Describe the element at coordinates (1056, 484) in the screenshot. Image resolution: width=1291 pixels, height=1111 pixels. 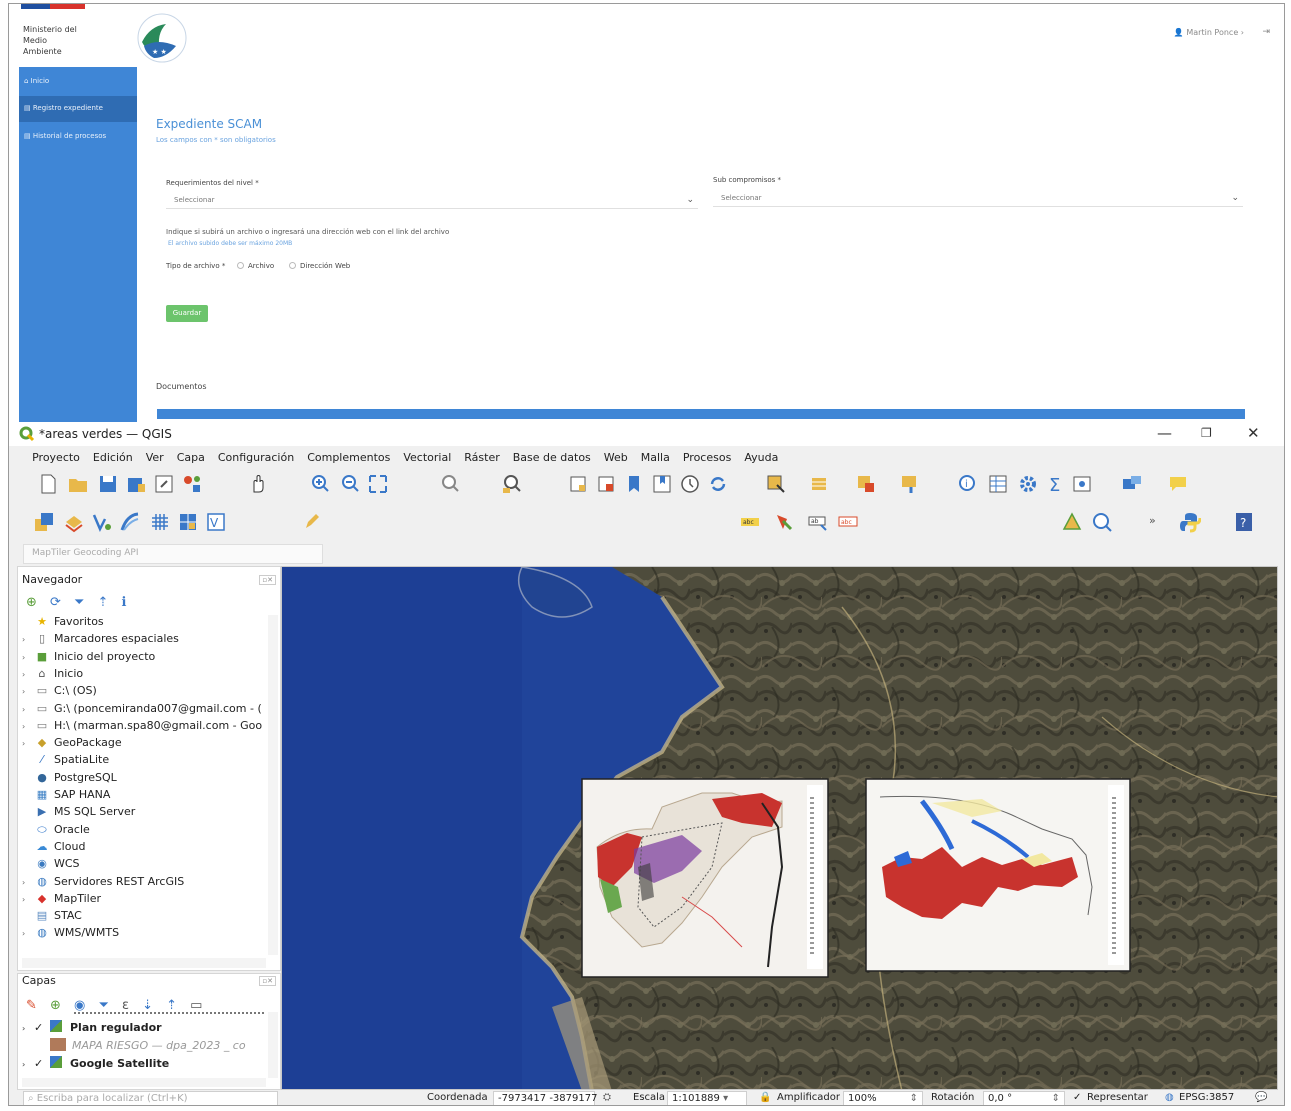
I see `statistics-sigma-icon: Σ` at that location.